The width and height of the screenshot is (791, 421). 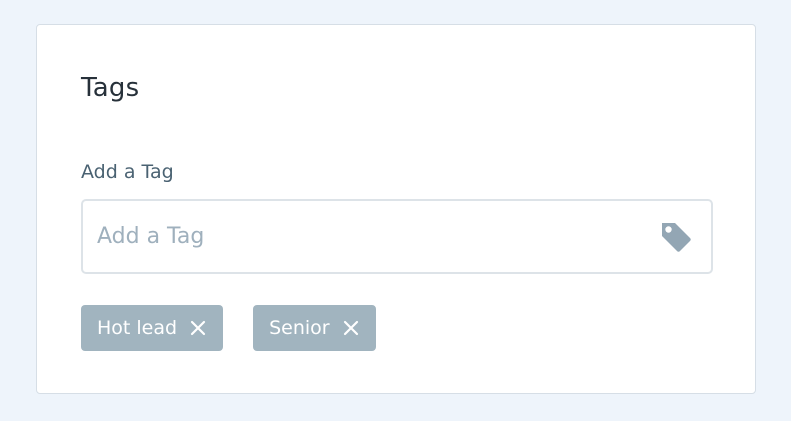 I want to click on tag-chip-senior: Senior, so click(x=314, y=328).